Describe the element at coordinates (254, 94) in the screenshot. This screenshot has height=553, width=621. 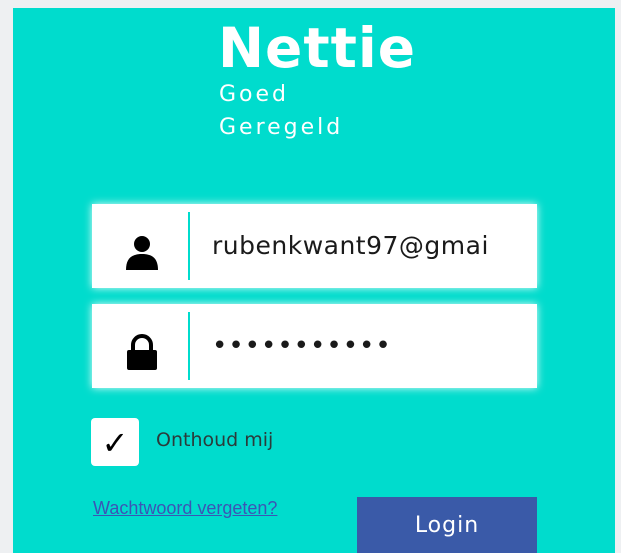
I see `brand-tagline-line1: Goed` at that location.